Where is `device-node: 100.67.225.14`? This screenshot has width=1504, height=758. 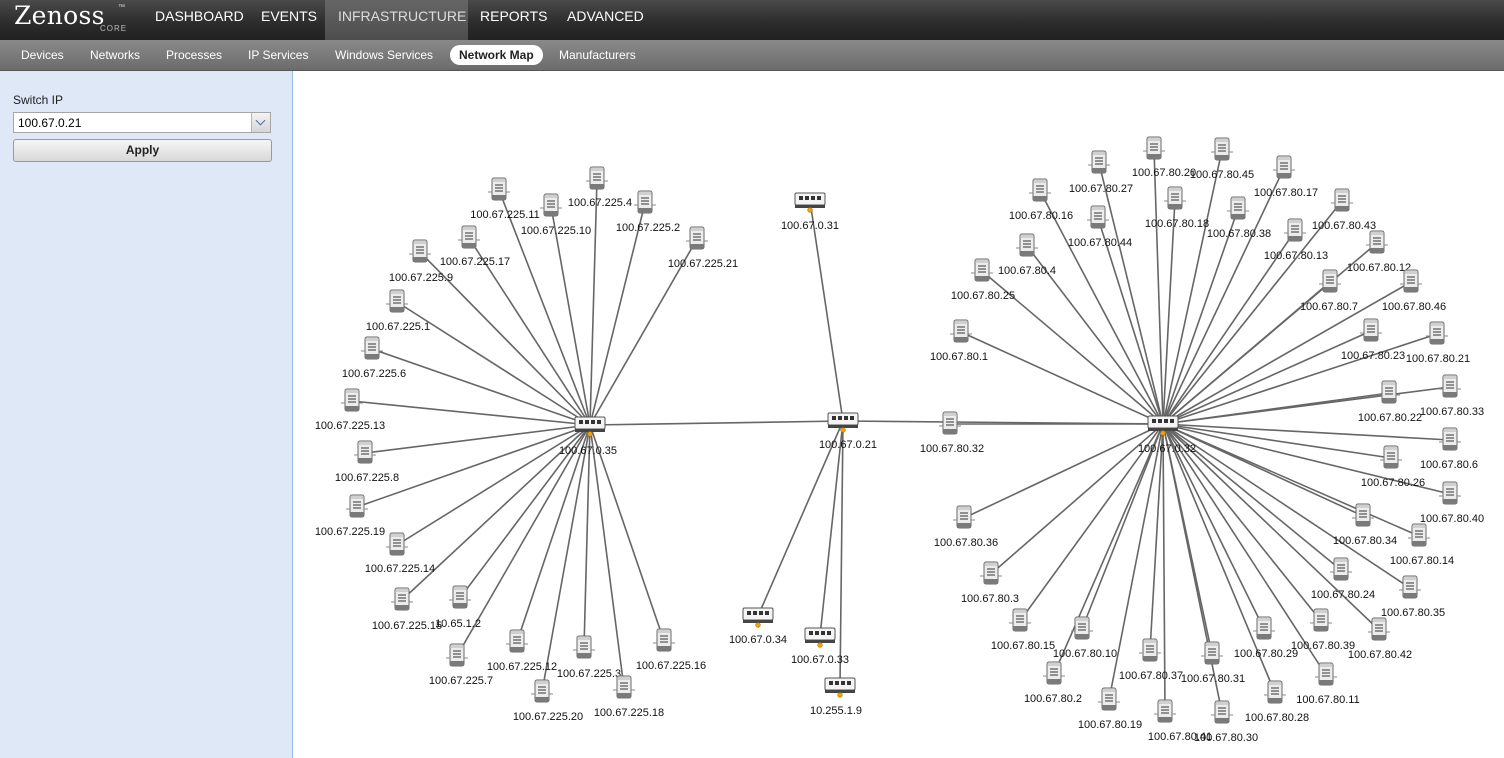
device-node: 100.67.225.14 is located at coordinates (400, 553).